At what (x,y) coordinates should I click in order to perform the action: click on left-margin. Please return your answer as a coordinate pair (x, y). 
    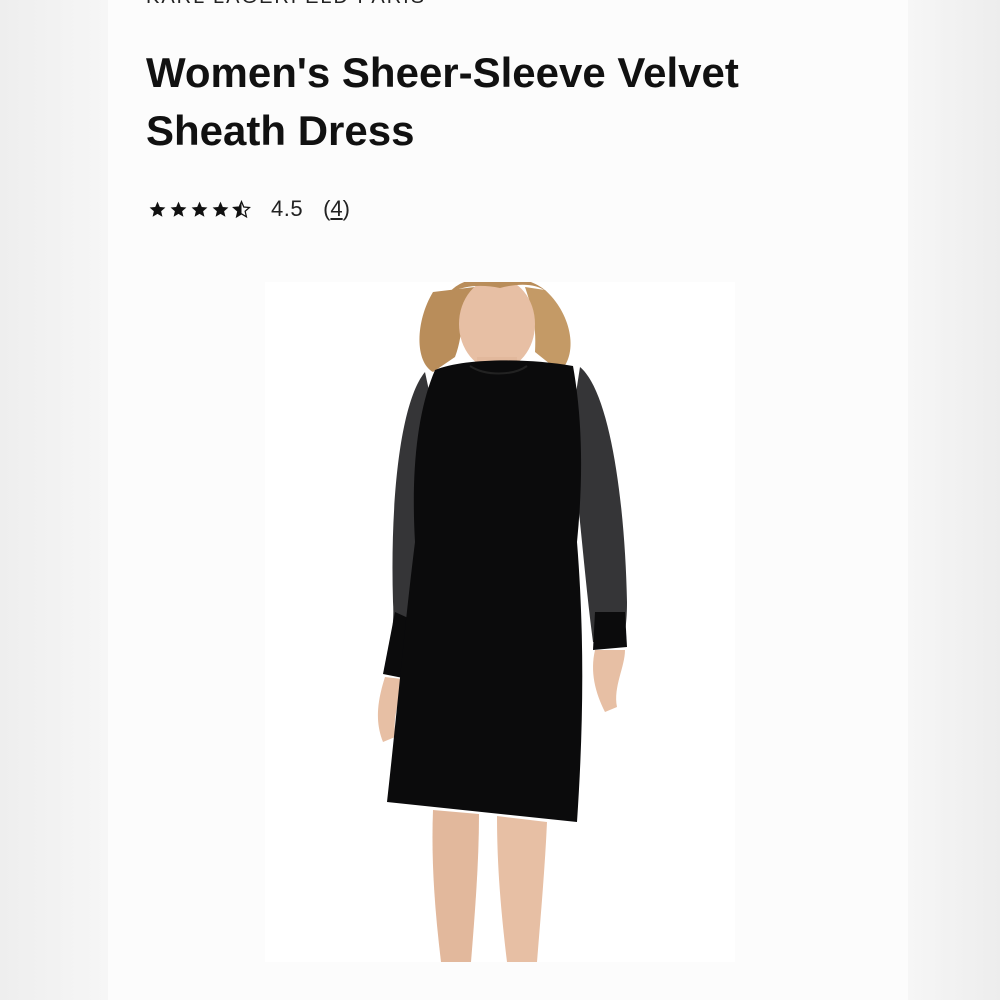
    Looking at the image, I should click on (54, 500).